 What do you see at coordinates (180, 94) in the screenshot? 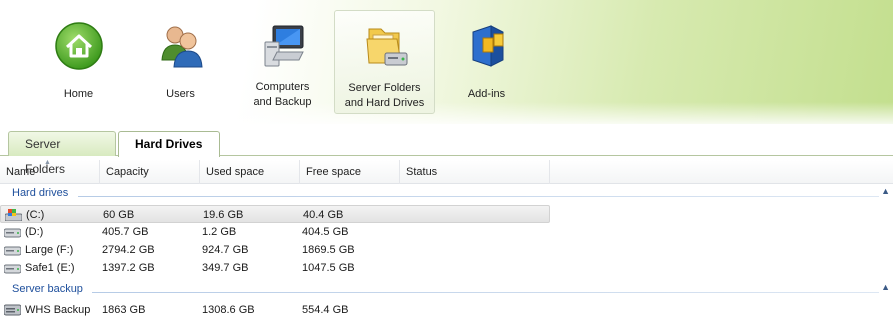
I see `nav-users-label: Users` at bounding box center [180, 94].